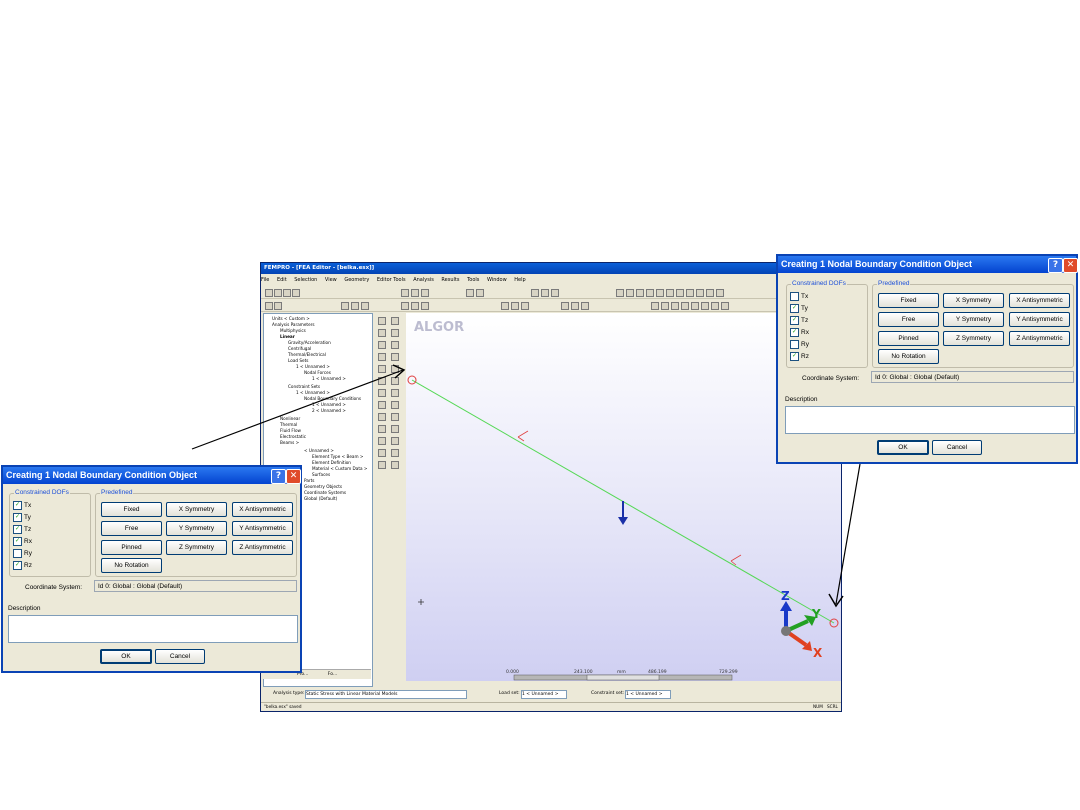  I want to click on dof-tx-checkbox: ✓ Tx, so click(22, 505).